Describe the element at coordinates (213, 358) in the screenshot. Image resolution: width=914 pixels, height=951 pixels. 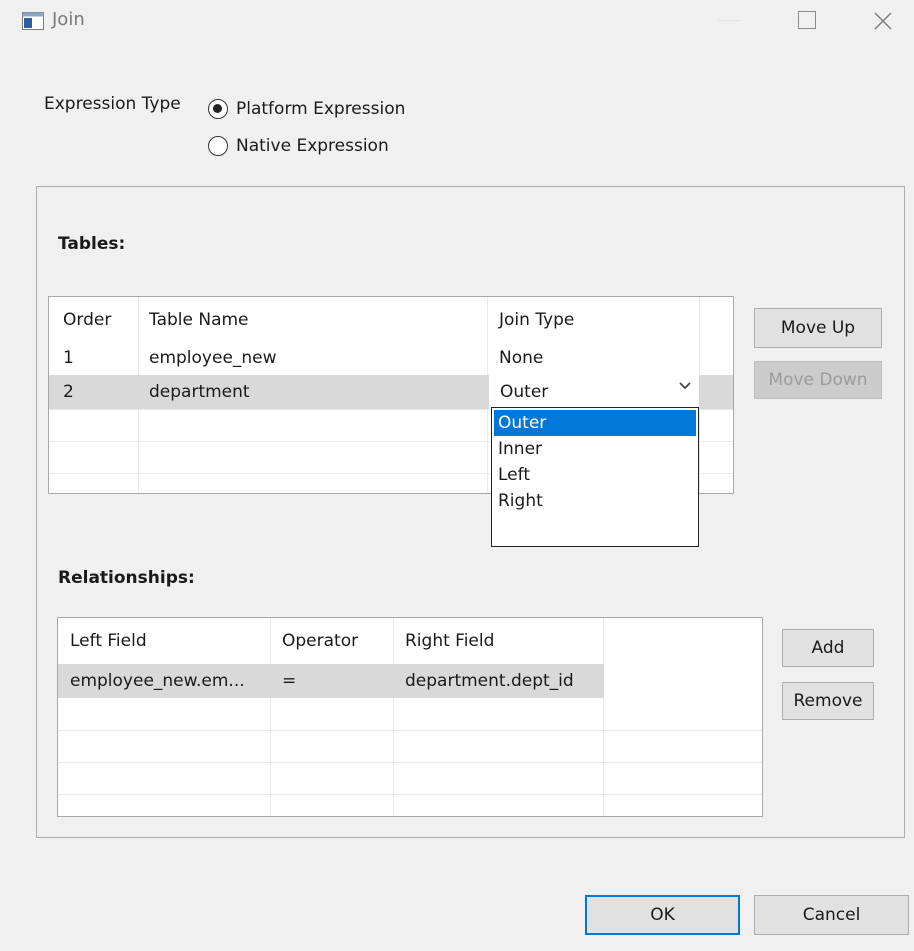
I see `table-name-cell: employee_new` at that location.